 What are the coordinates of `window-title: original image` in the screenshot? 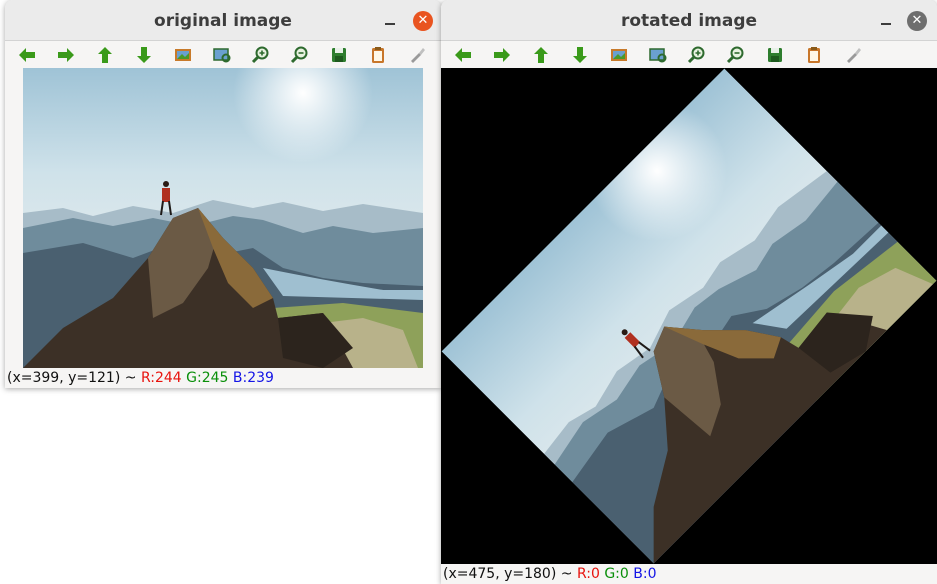 It's located at (223, 21).